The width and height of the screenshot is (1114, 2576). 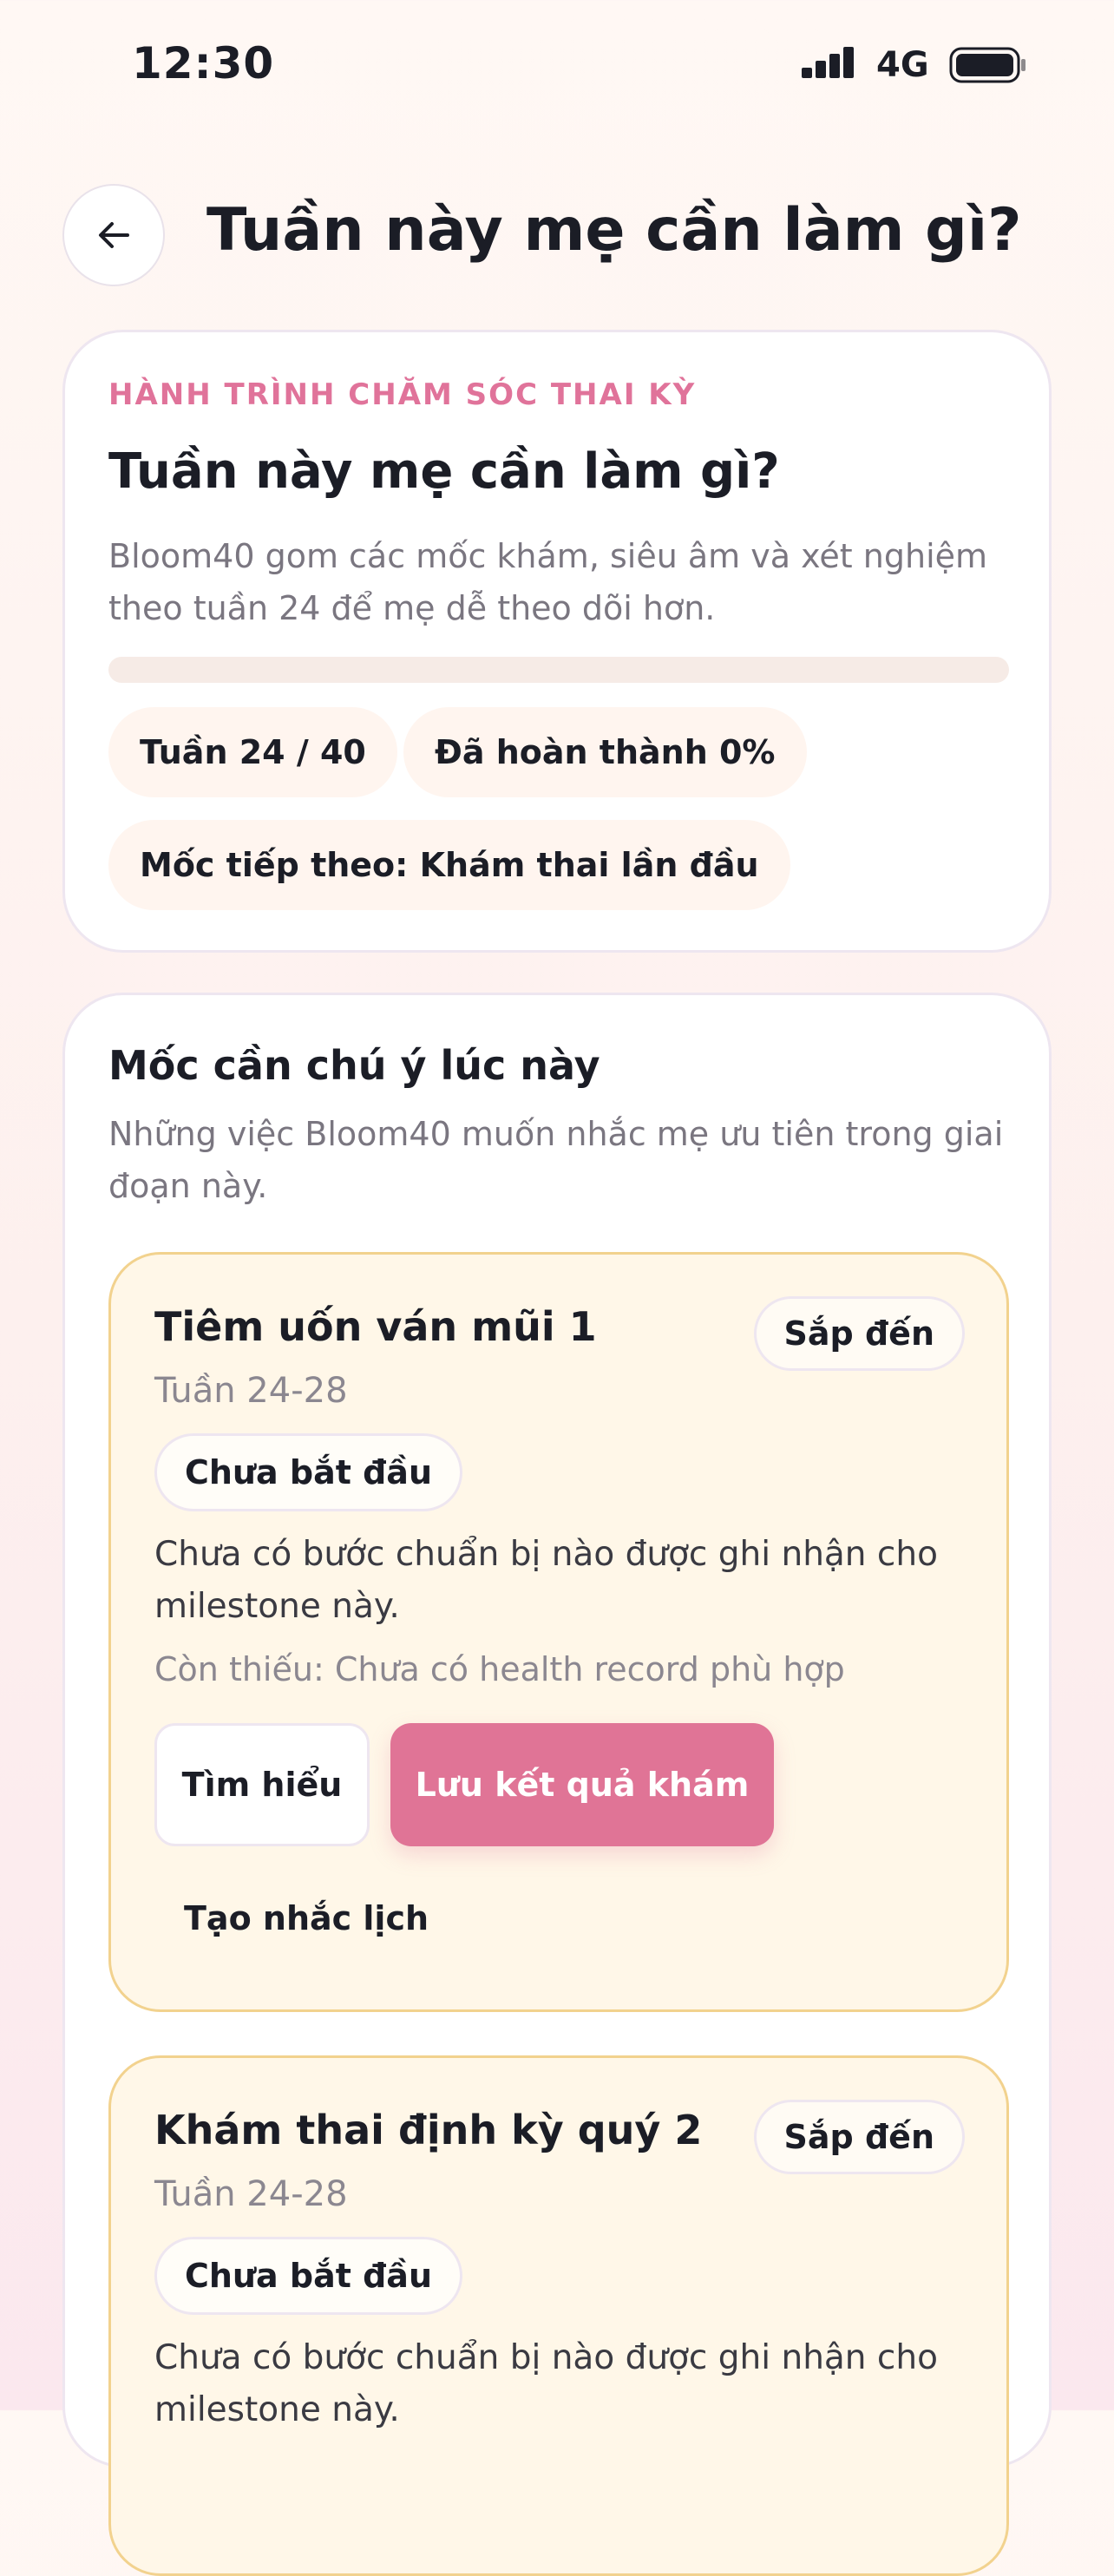 I want to click on back-button, so click(x=113, y=235).